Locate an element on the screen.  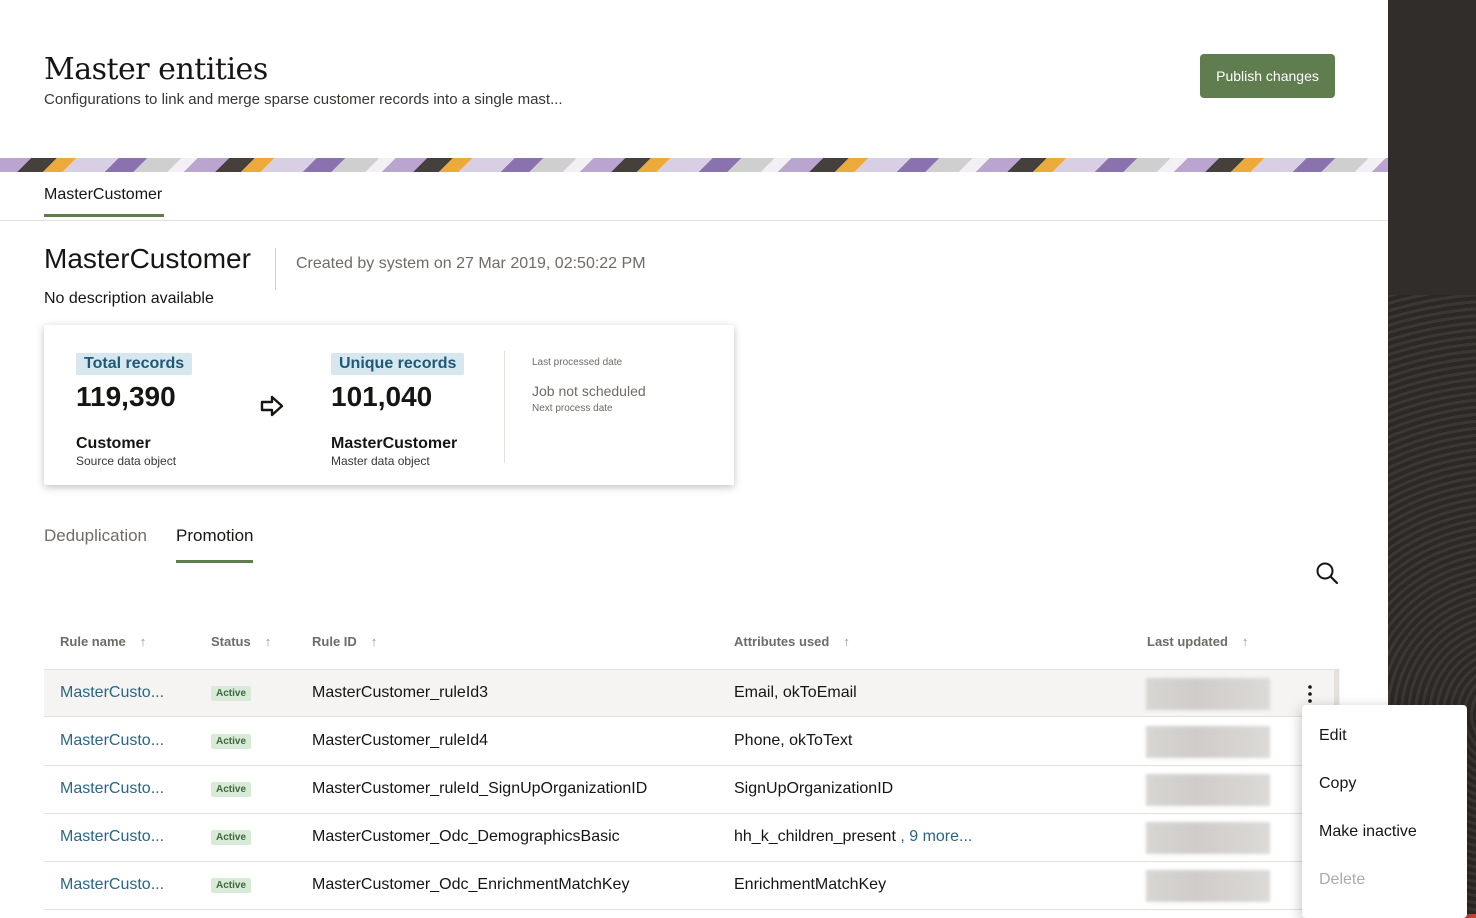
attributes-text: Email, okToEmail is located at coordinates (795, 692).